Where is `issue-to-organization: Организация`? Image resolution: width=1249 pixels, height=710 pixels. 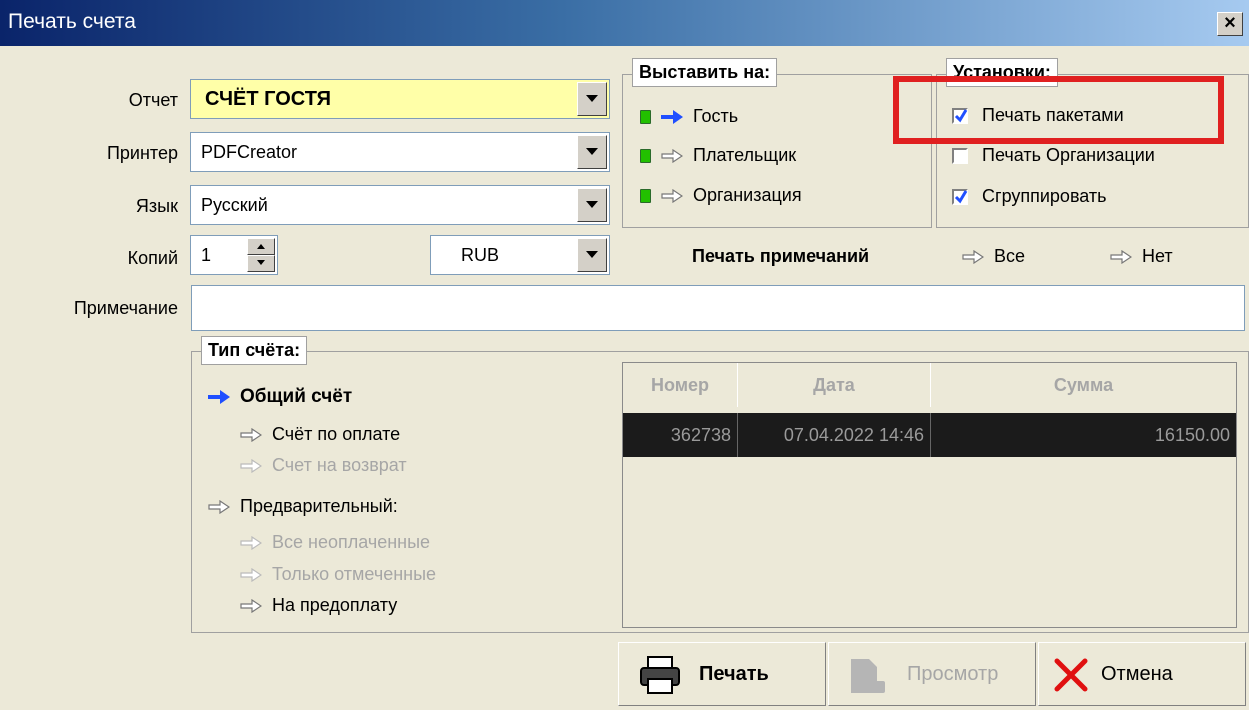 issue-to-organization: Организация is located at coordinates (721, 195).